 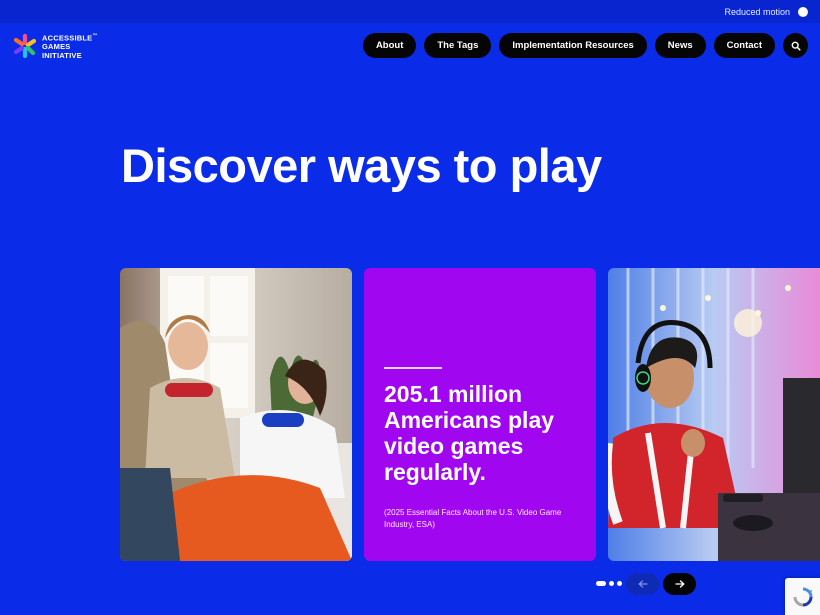 I want to click on carousel-pager, so click(x=609, y=583).